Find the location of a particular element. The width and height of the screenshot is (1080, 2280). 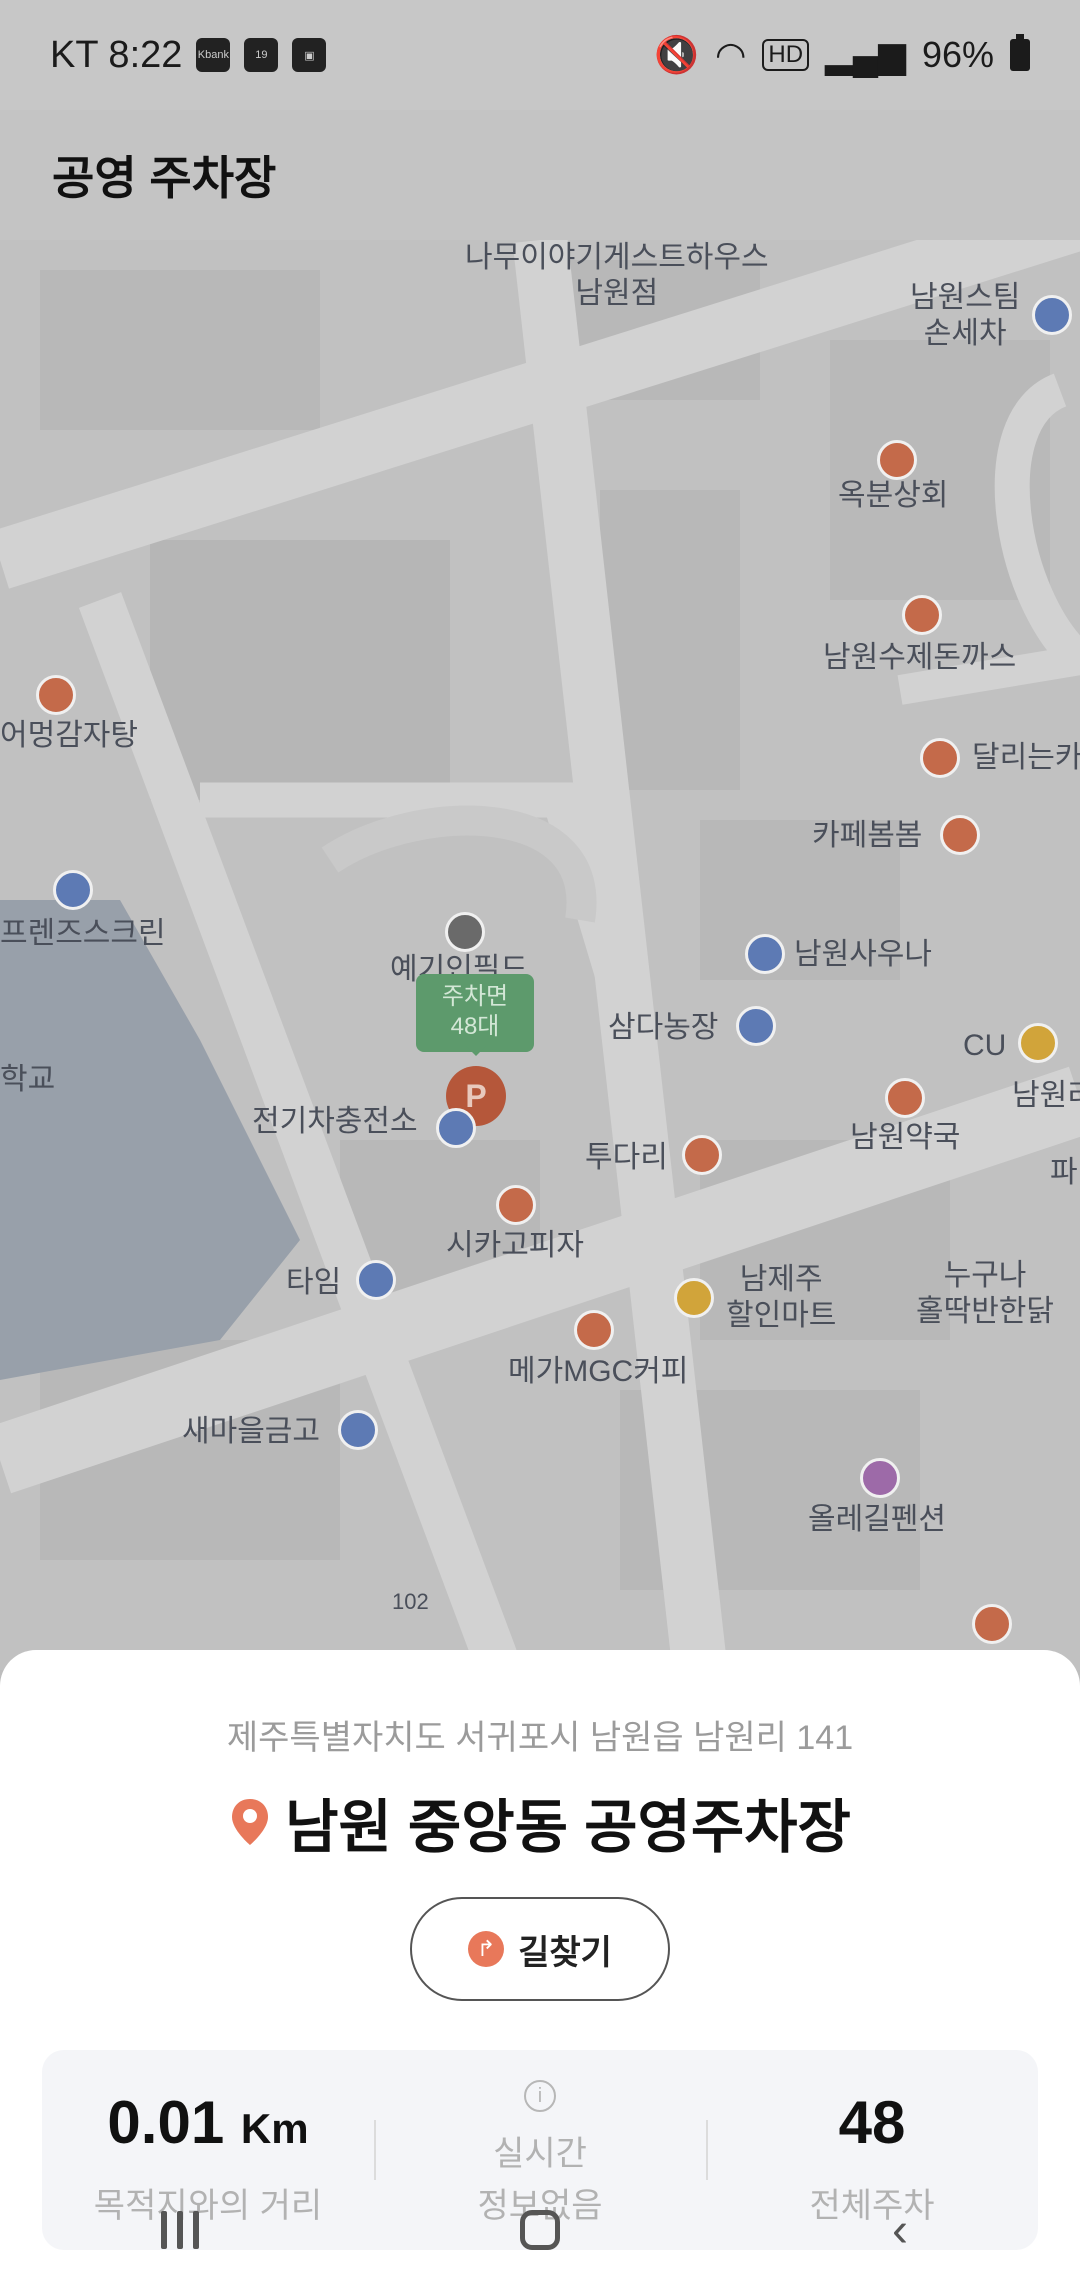

carrier-time: KT 8:22 is located at coordinates (116, 54).